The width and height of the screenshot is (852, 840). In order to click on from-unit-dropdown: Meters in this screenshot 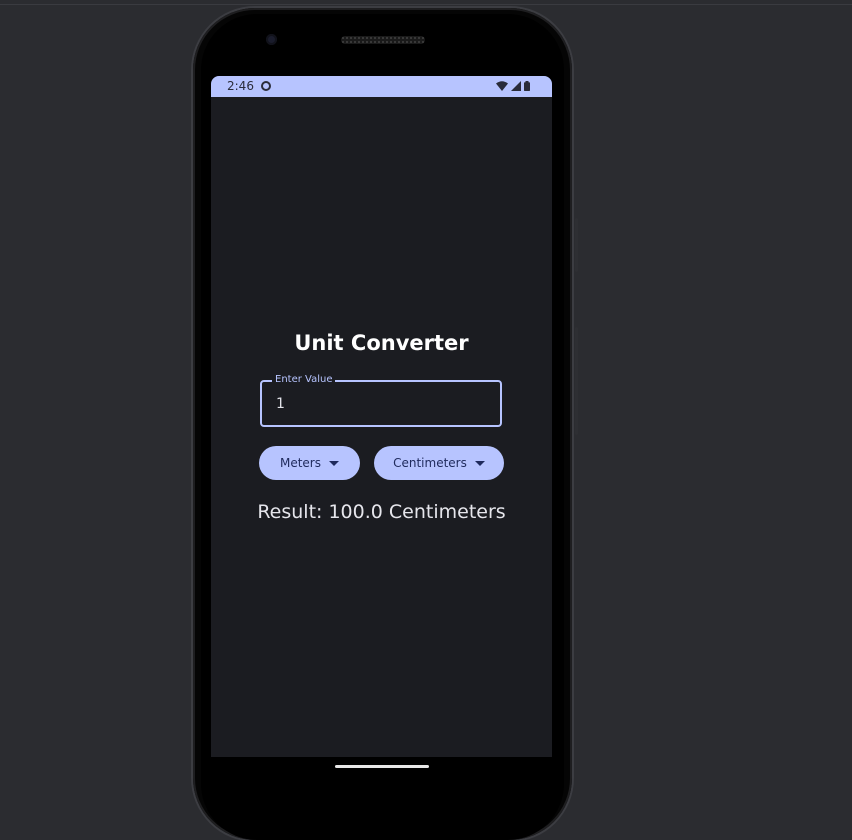, I will do `click(309, 463)`.